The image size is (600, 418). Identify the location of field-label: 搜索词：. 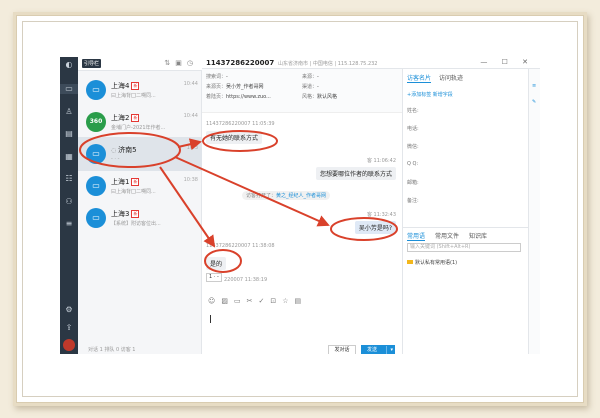
(216, 77).